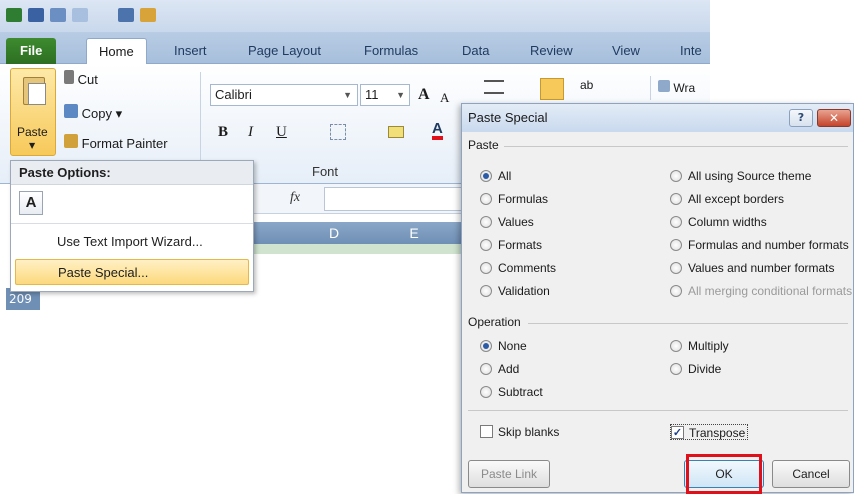 This screenshot has height=494, width=854. What do you see at coordinates (444, 98) in the screenshot?
I see `shrink-font-icon: A` at bounding box center [444, 98].